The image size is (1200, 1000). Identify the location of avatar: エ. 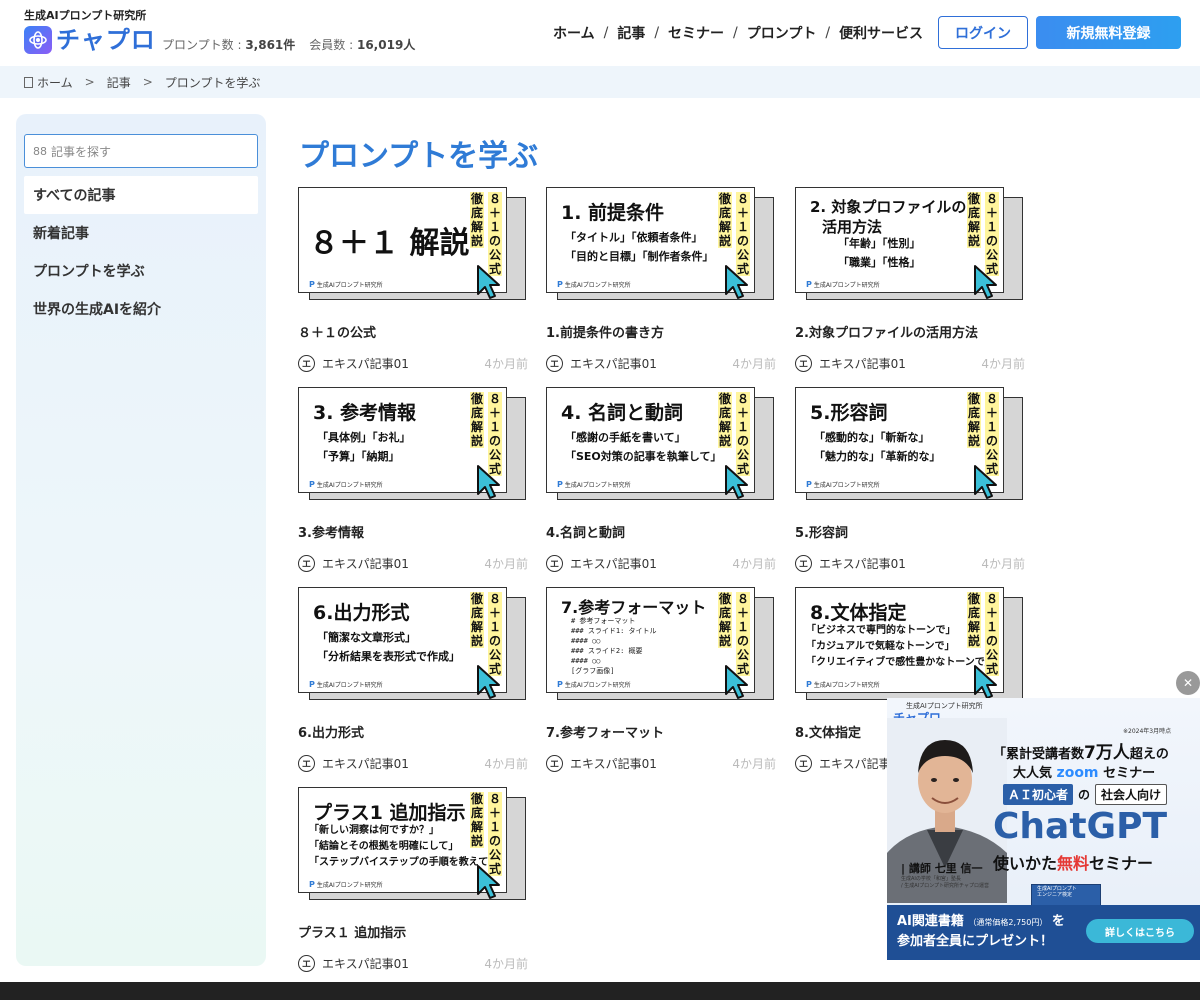
(803, 763).